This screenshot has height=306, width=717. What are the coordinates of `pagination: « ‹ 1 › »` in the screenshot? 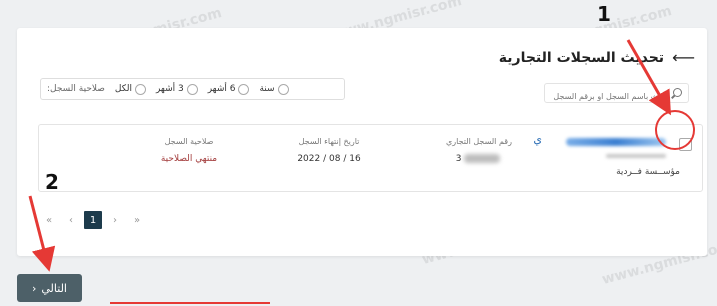 It's located at (93, 220).